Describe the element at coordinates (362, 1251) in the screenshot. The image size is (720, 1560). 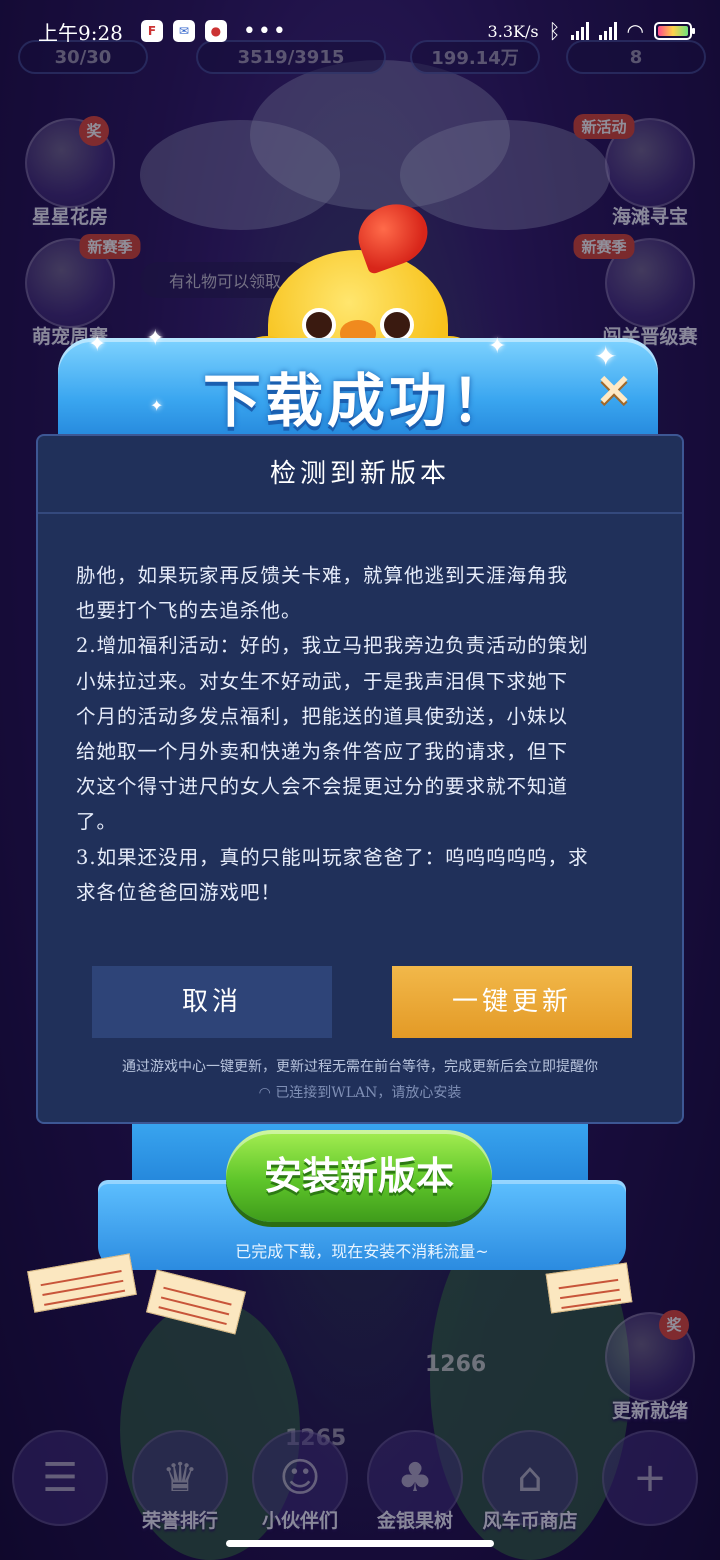
I see `install-note: 已完成下载，现在安装不消耗流量~` at that location.